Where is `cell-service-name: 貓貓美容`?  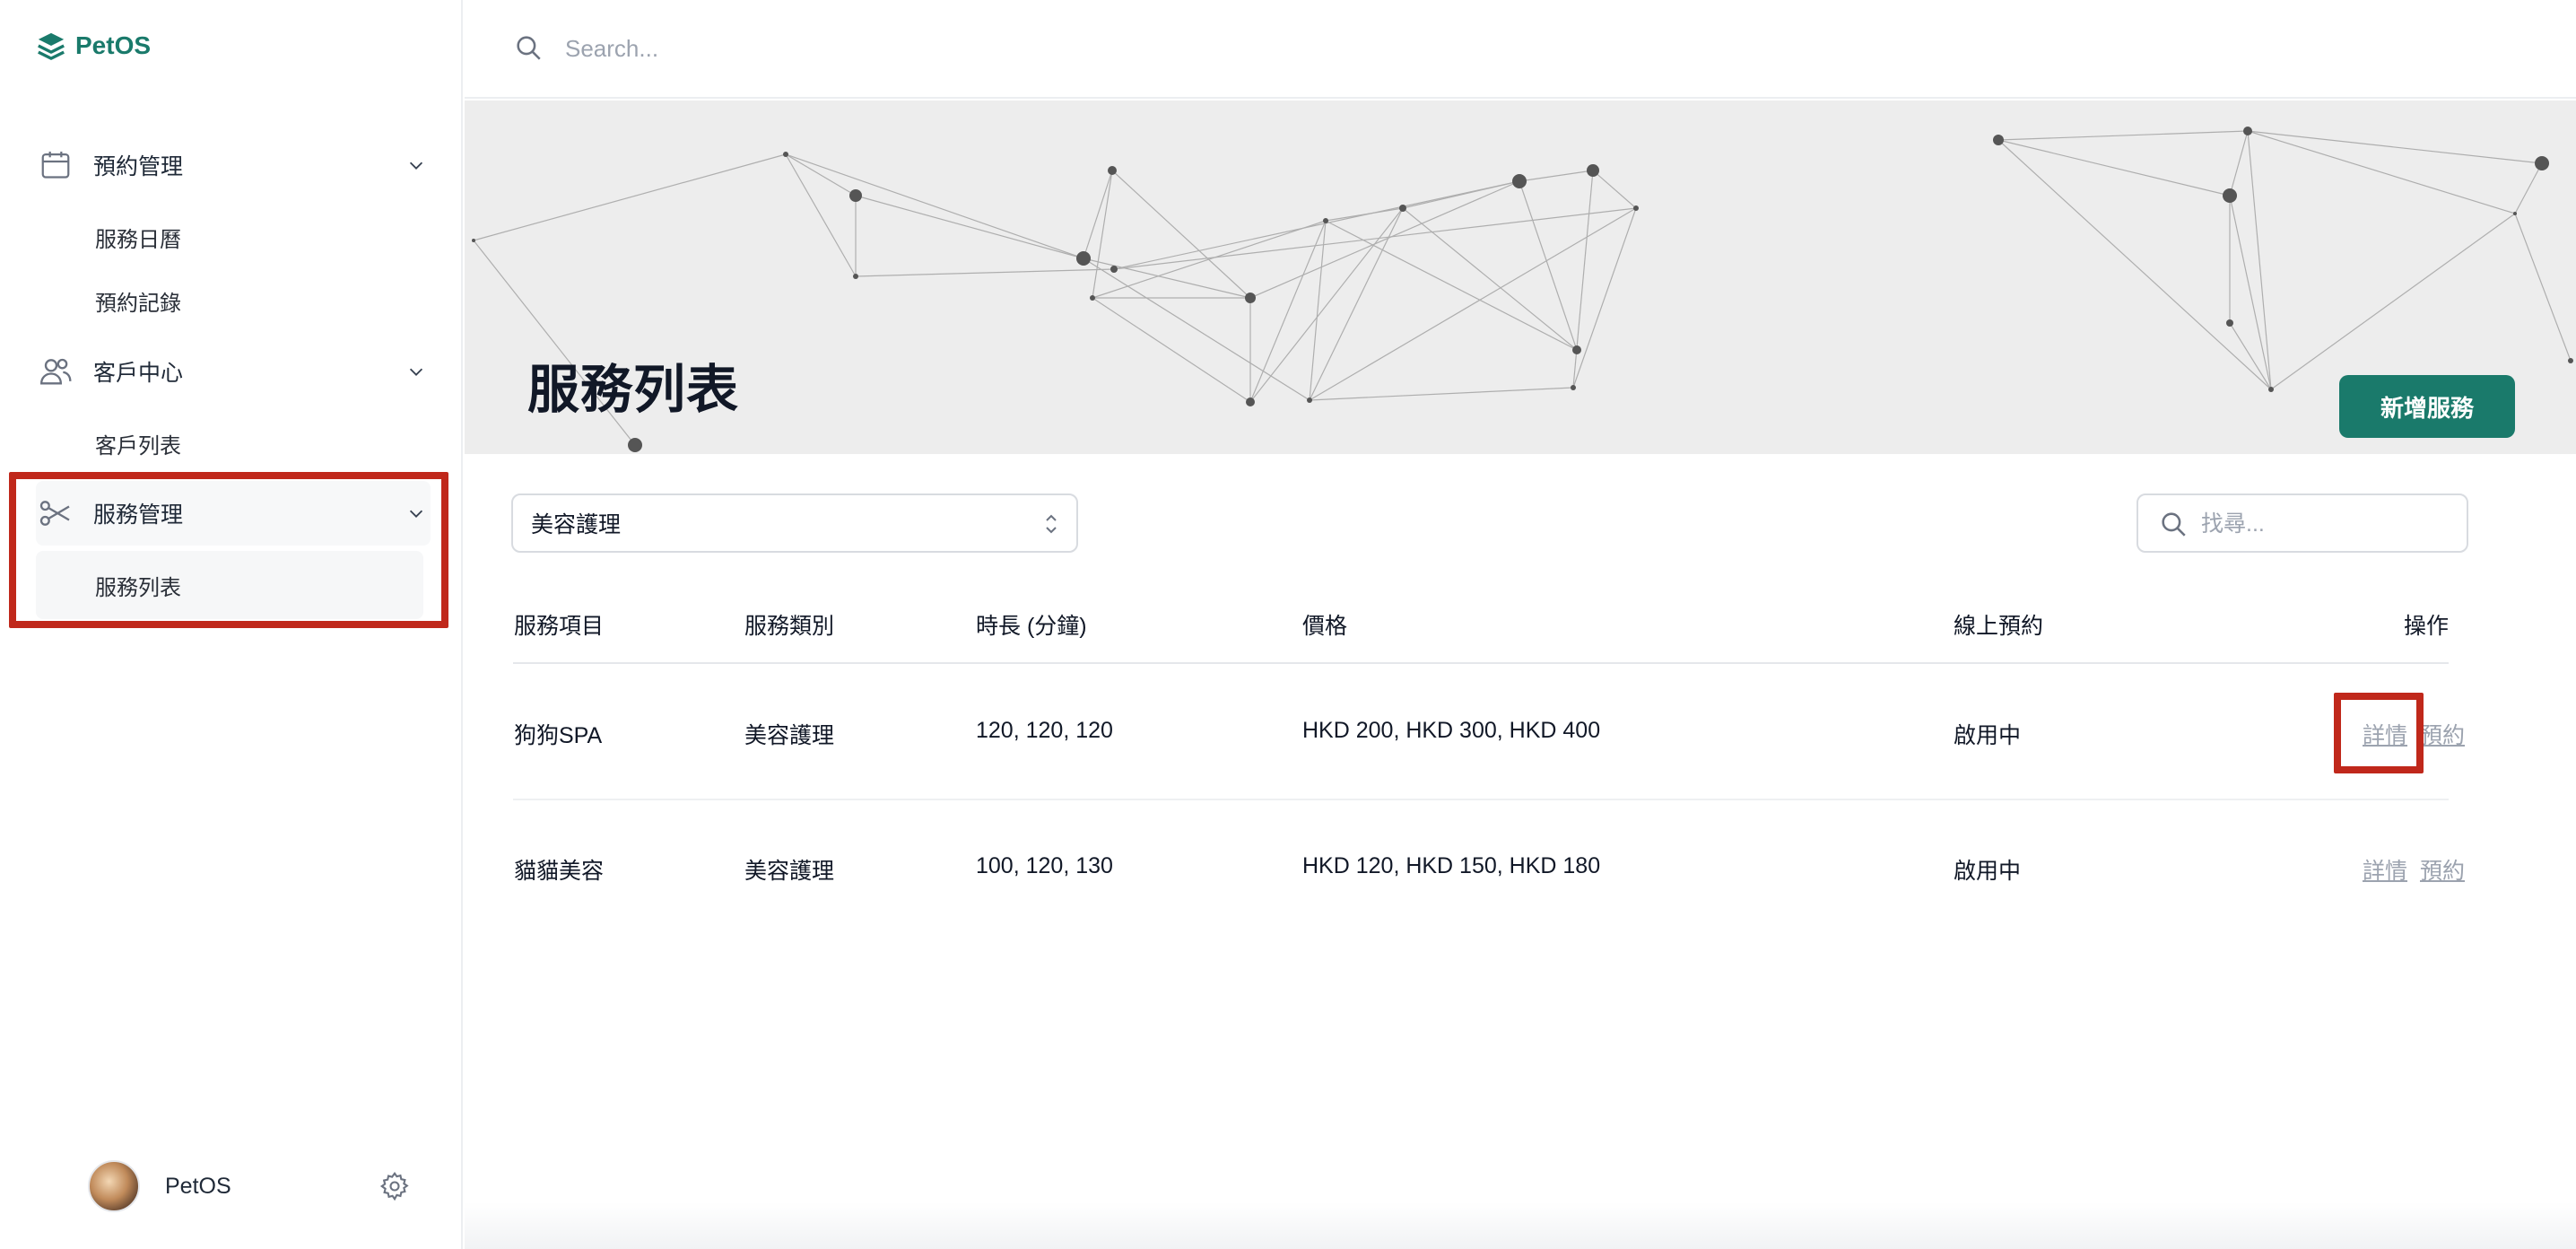 cell-service-name: 貓貓美容 is located at coordinates (559, 871).